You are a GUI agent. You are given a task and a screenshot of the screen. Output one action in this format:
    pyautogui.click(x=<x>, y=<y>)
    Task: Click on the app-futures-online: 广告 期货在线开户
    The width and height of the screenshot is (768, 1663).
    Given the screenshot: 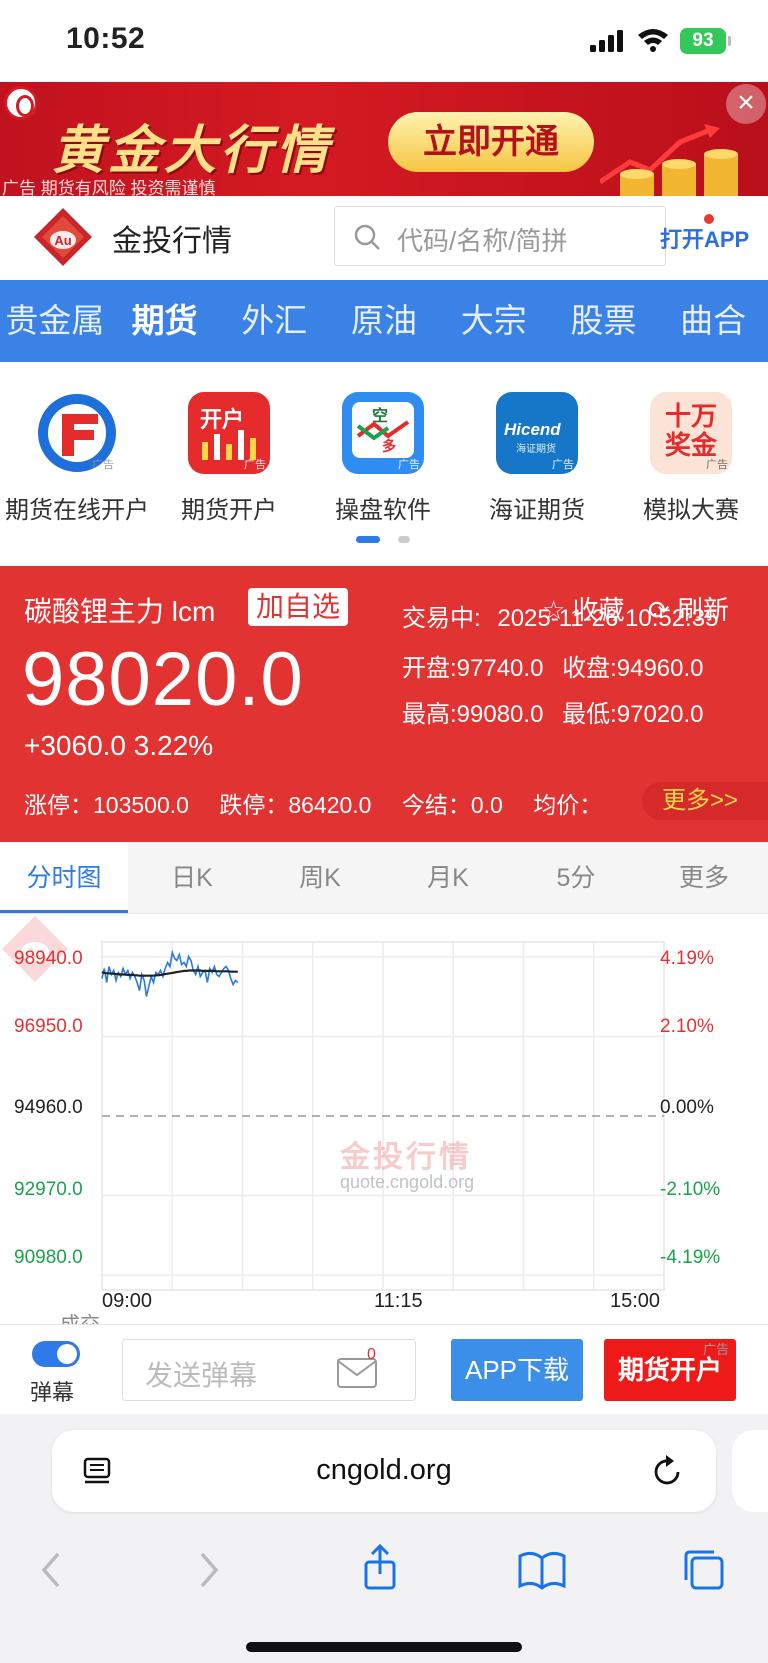 What is the action you would take?
    pyautogui.click(x=77, y=458)
    